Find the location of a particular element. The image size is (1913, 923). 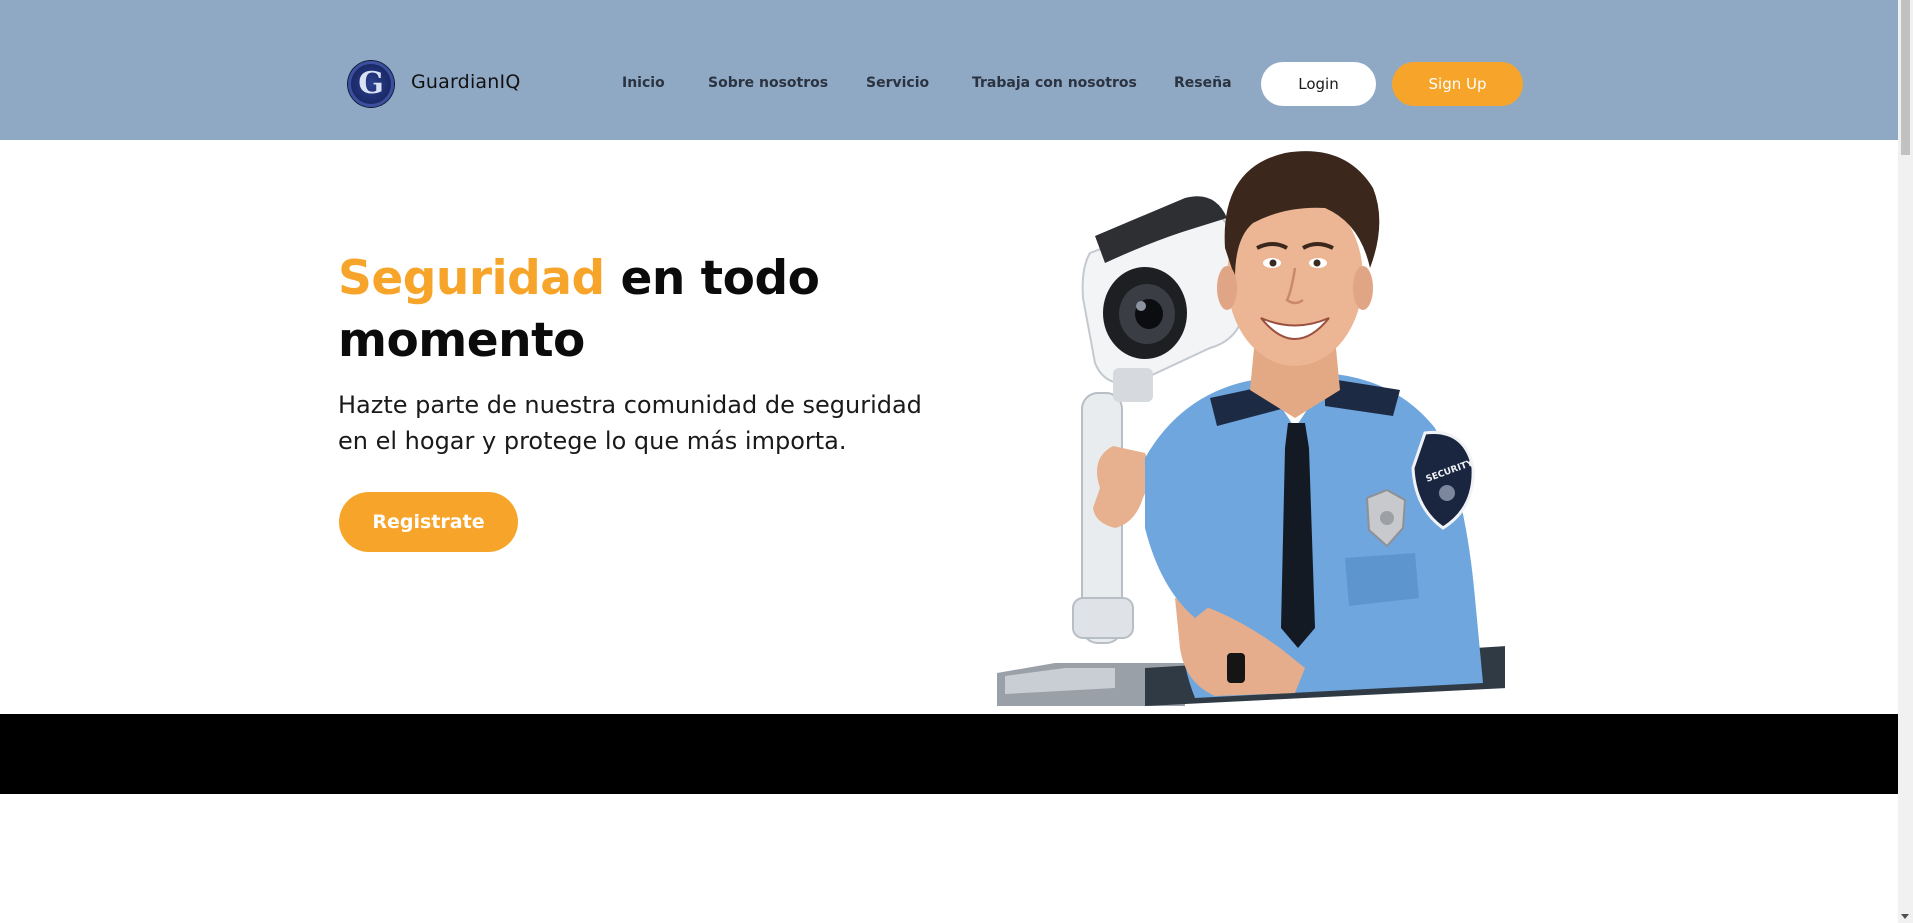

hero-title-accent: Seguridad is located at coordinates (471, 278).